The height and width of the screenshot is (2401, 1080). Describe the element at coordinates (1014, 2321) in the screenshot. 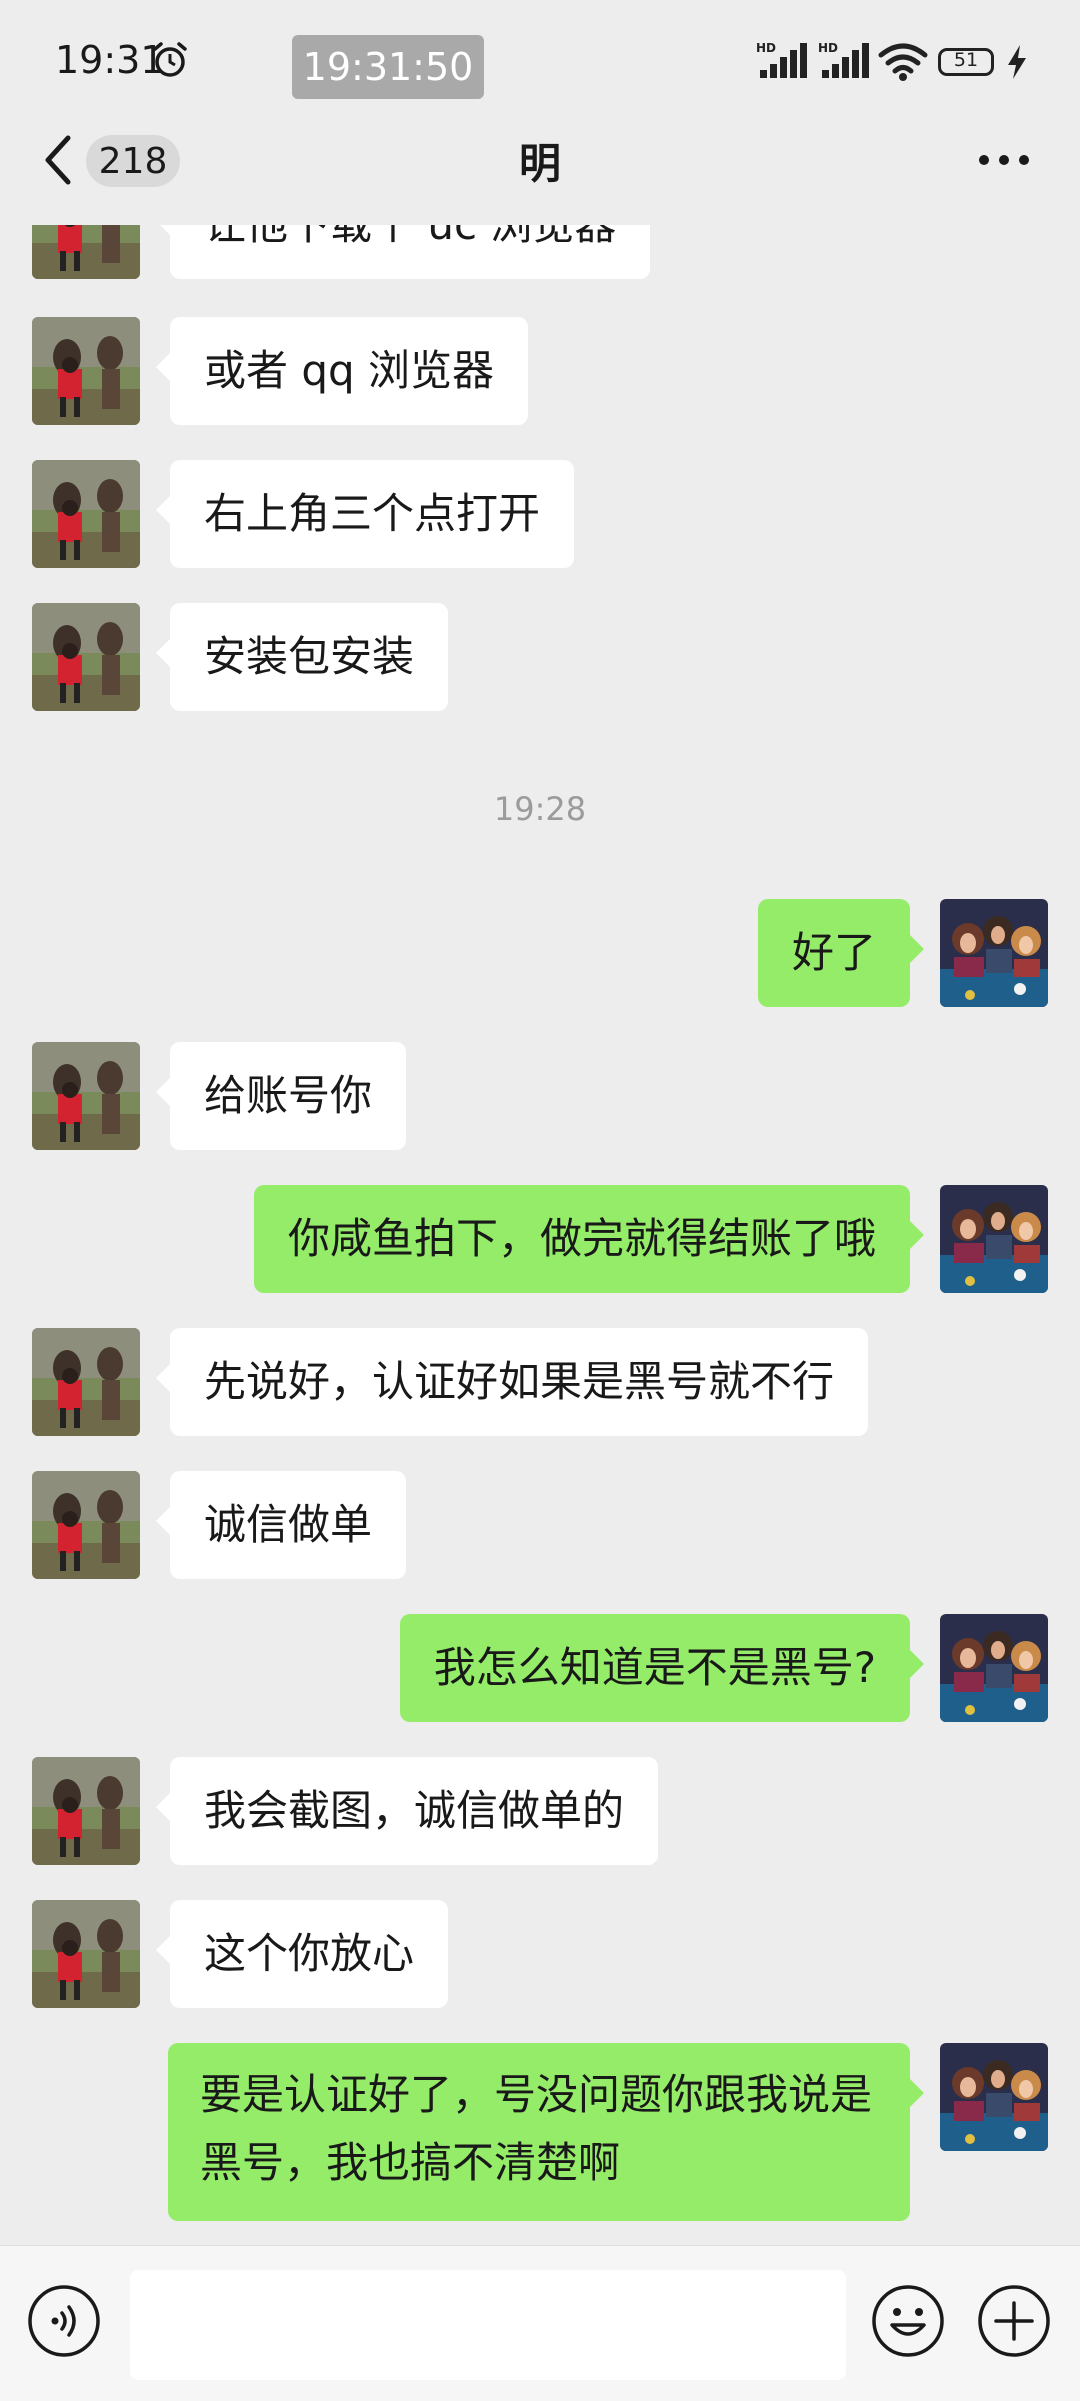

I see `plus-icon` at that location.